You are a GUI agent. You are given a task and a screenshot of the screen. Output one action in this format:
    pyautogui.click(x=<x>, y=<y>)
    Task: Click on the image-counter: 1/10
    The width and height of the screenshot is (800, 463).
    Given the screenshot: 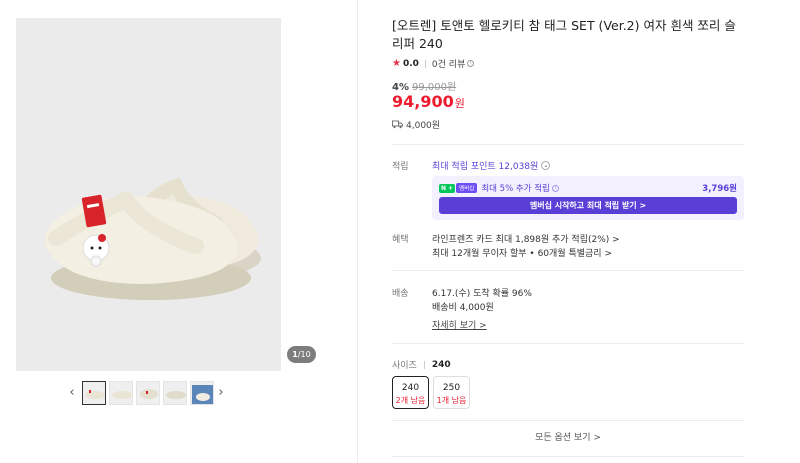 What is the action you would take?
    pyautogui.click(x=301, y=354)
    